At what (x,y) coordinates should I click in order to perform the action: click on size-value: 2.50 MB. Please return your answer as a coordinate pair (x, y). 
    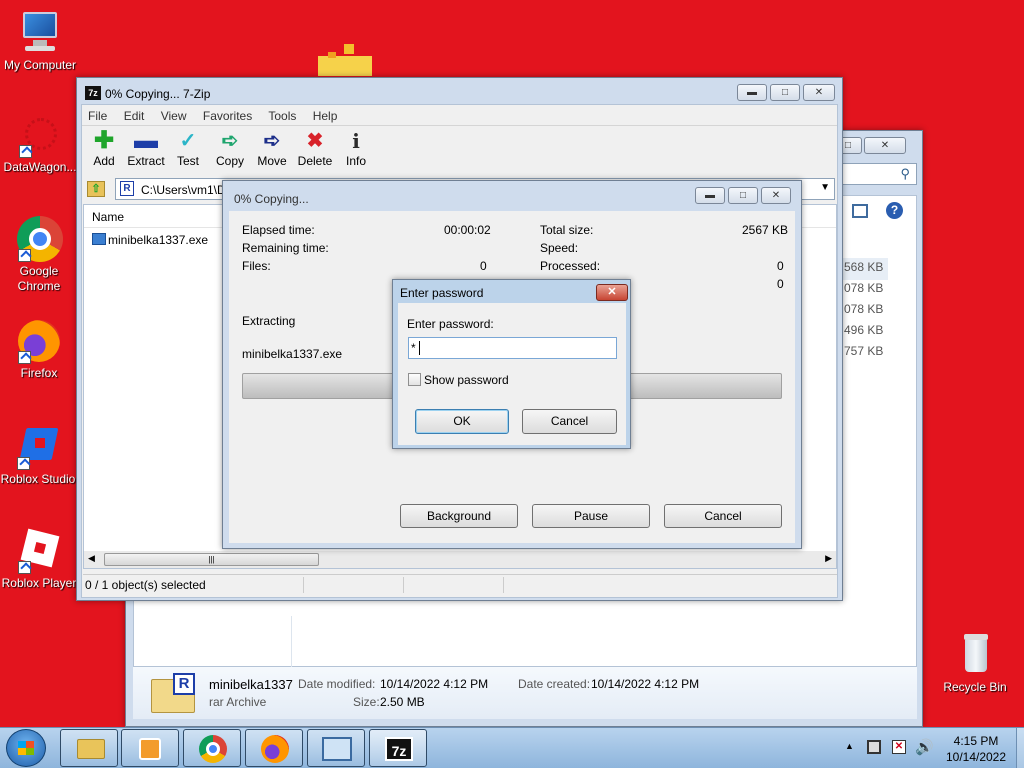
    Looking at the image, I should click on (402, 702).